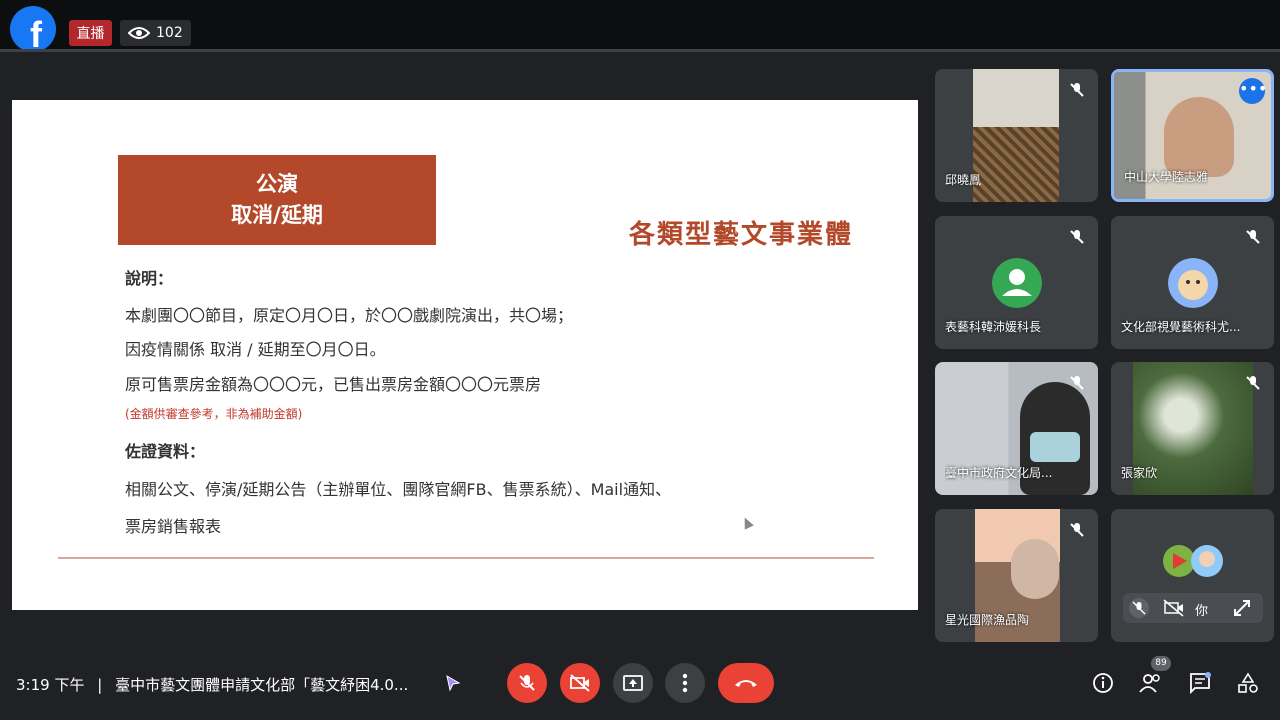  I want to click on mouse-cursor-icon, so click(747, 522).